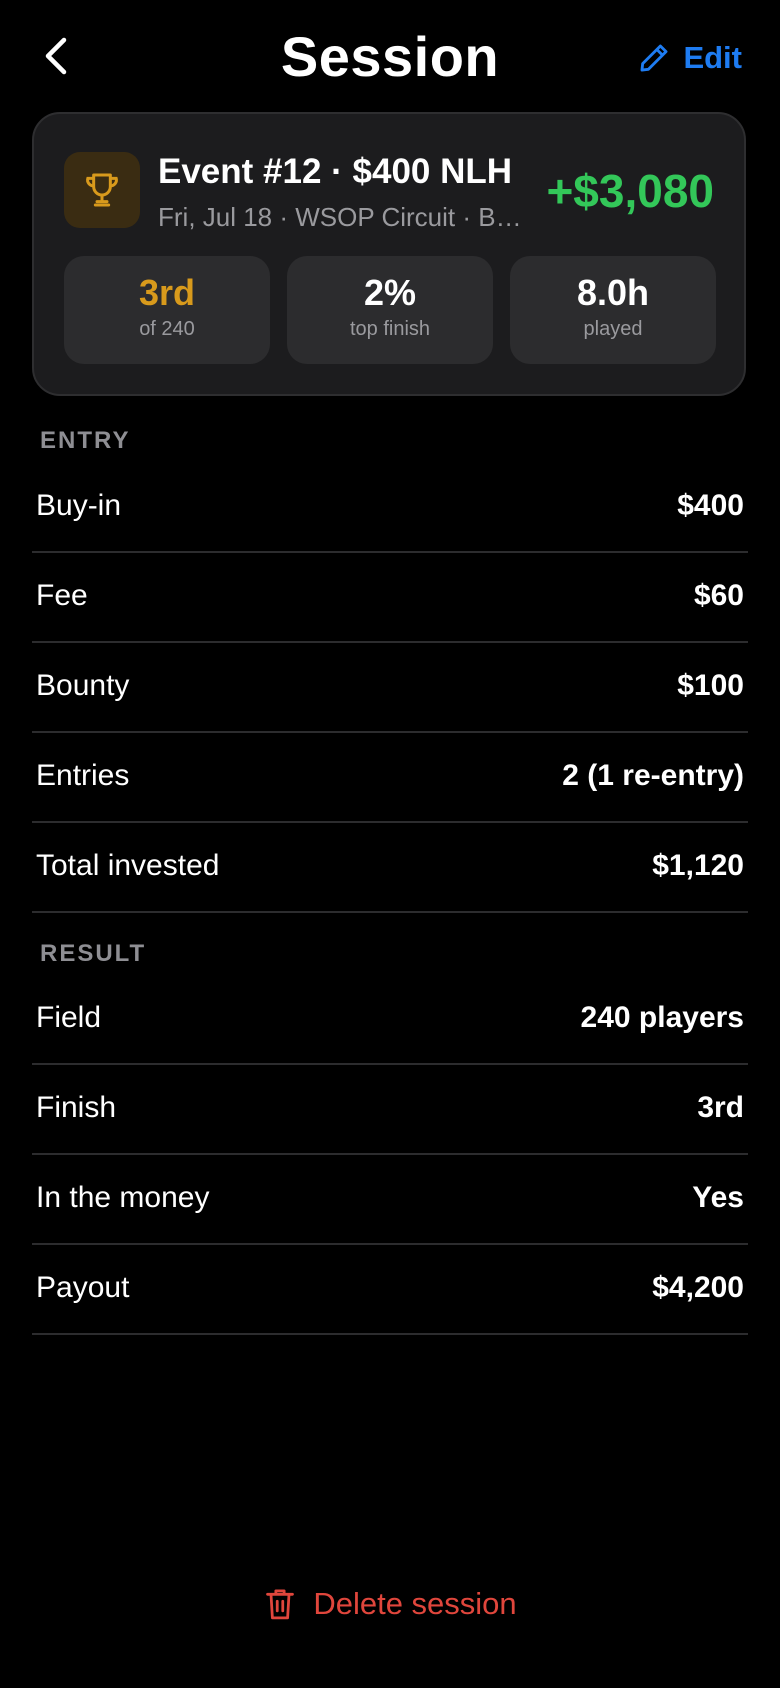  Describe the element at coordinates (93, 953) in the screenshot. I see `result-section-heading: RESULT` at that location.